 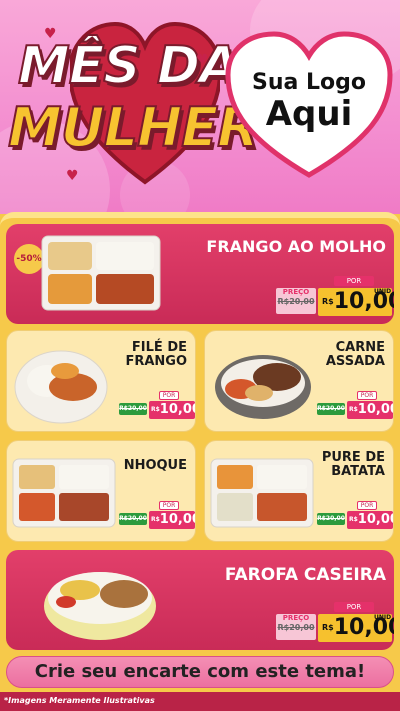 What do you see at coordinates (159, 347) in the screenshot?
I see `product-name-line1: FILÉ DE` at bounding box center [159, 347].